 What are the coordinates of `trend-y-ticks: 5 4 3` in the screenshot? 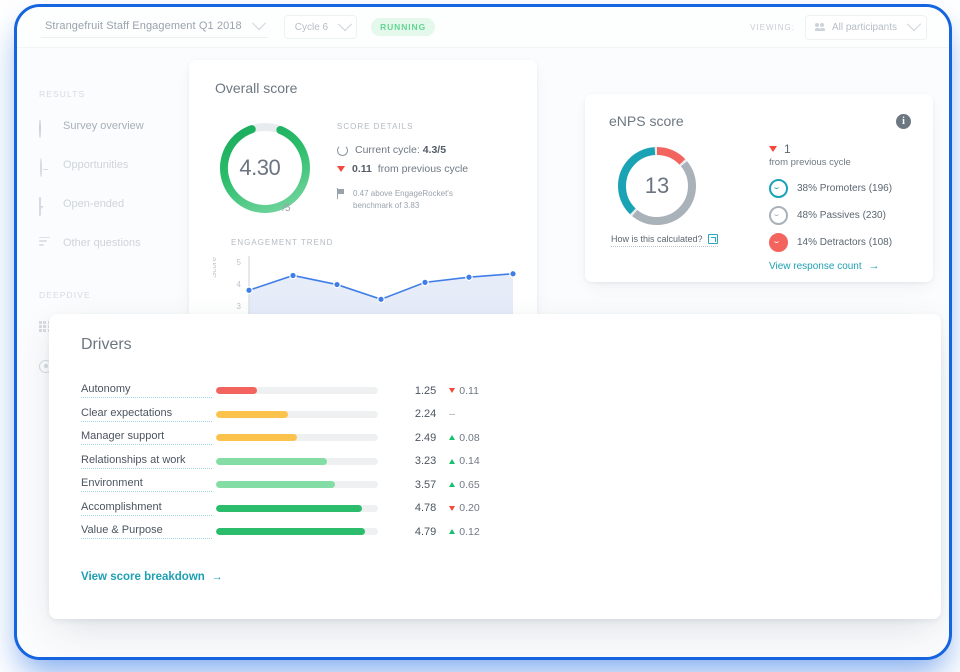 It's located at (236, 284).